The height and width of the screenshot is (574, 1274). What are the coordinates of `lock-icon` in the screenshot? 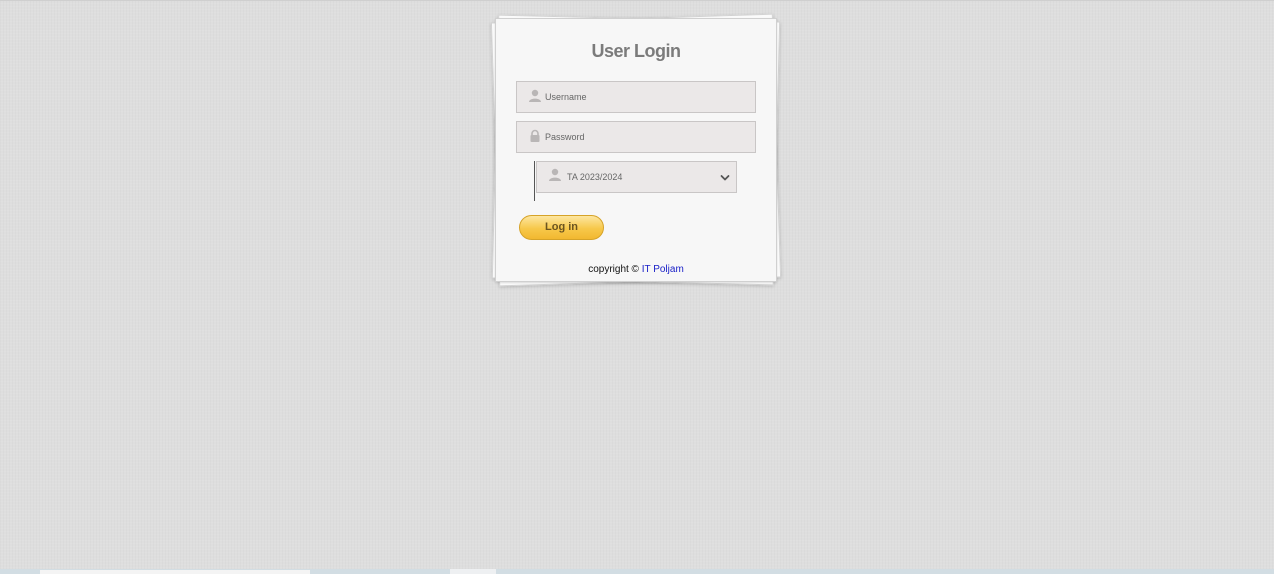 It's located at (535, 136).